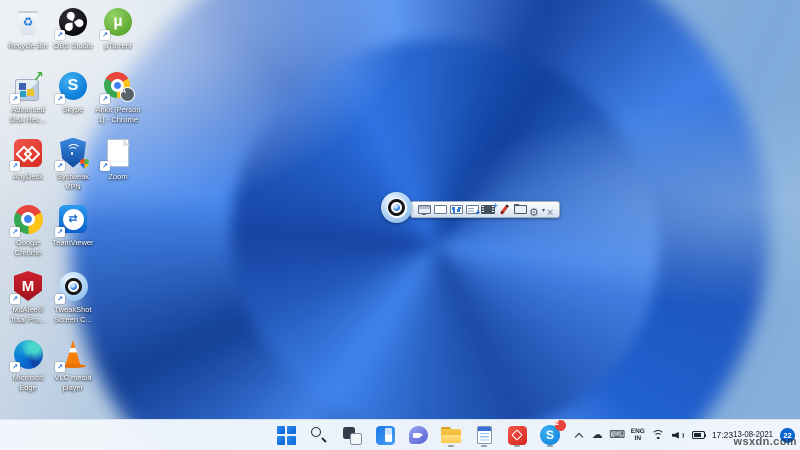  Describe the element at coordinates (28, 230) in the screenshot. I see `desktop-icon-google-chrome: Google Chrome` at that location.